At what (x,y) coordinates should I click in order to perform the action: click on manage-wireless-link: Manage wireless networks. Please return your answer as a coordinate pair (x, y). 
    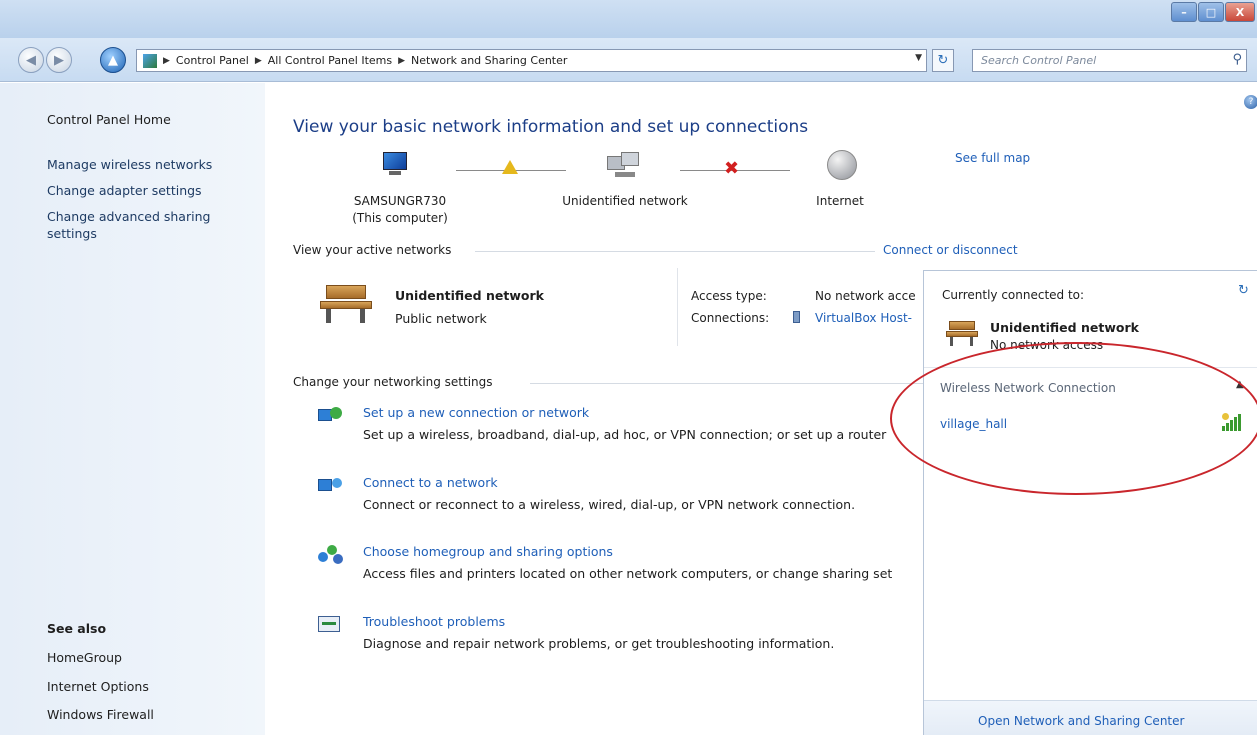
    Looking at the image, I should click on (129, 164).